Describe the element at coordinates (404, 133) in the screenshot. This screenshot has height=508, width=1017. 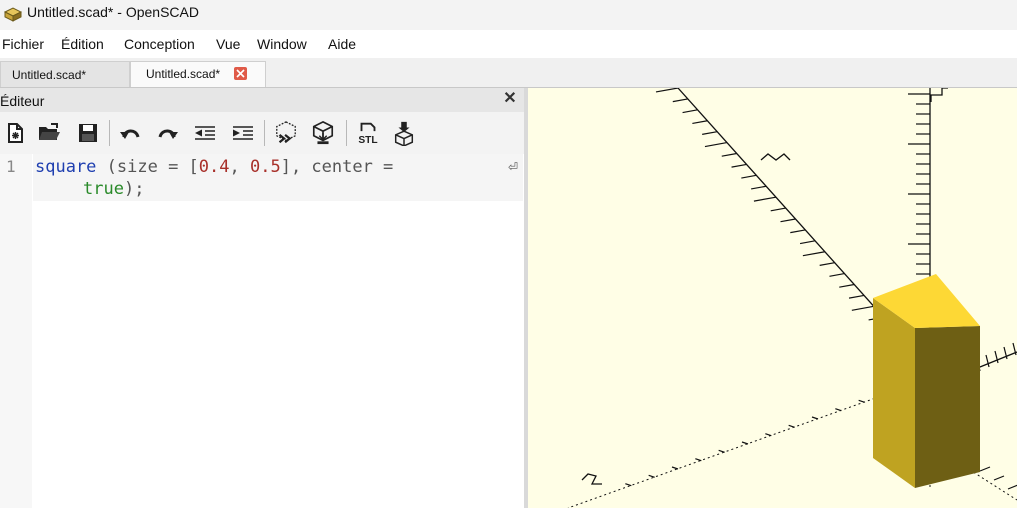
I see `send-to-print-icon` at that location.